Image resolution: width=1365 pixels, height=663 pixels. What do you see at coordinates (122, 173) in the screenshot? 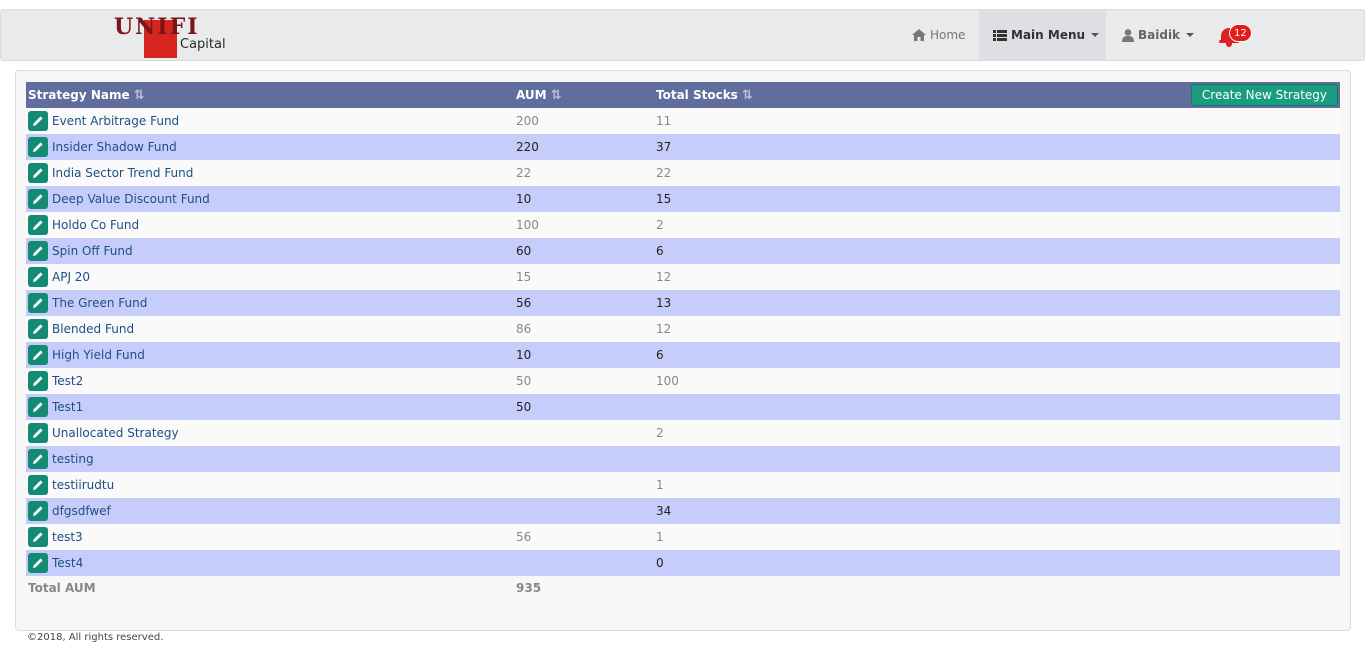
I see `strategy-name-link: India Sector Trend Fund` at bounding box center [122, 173].